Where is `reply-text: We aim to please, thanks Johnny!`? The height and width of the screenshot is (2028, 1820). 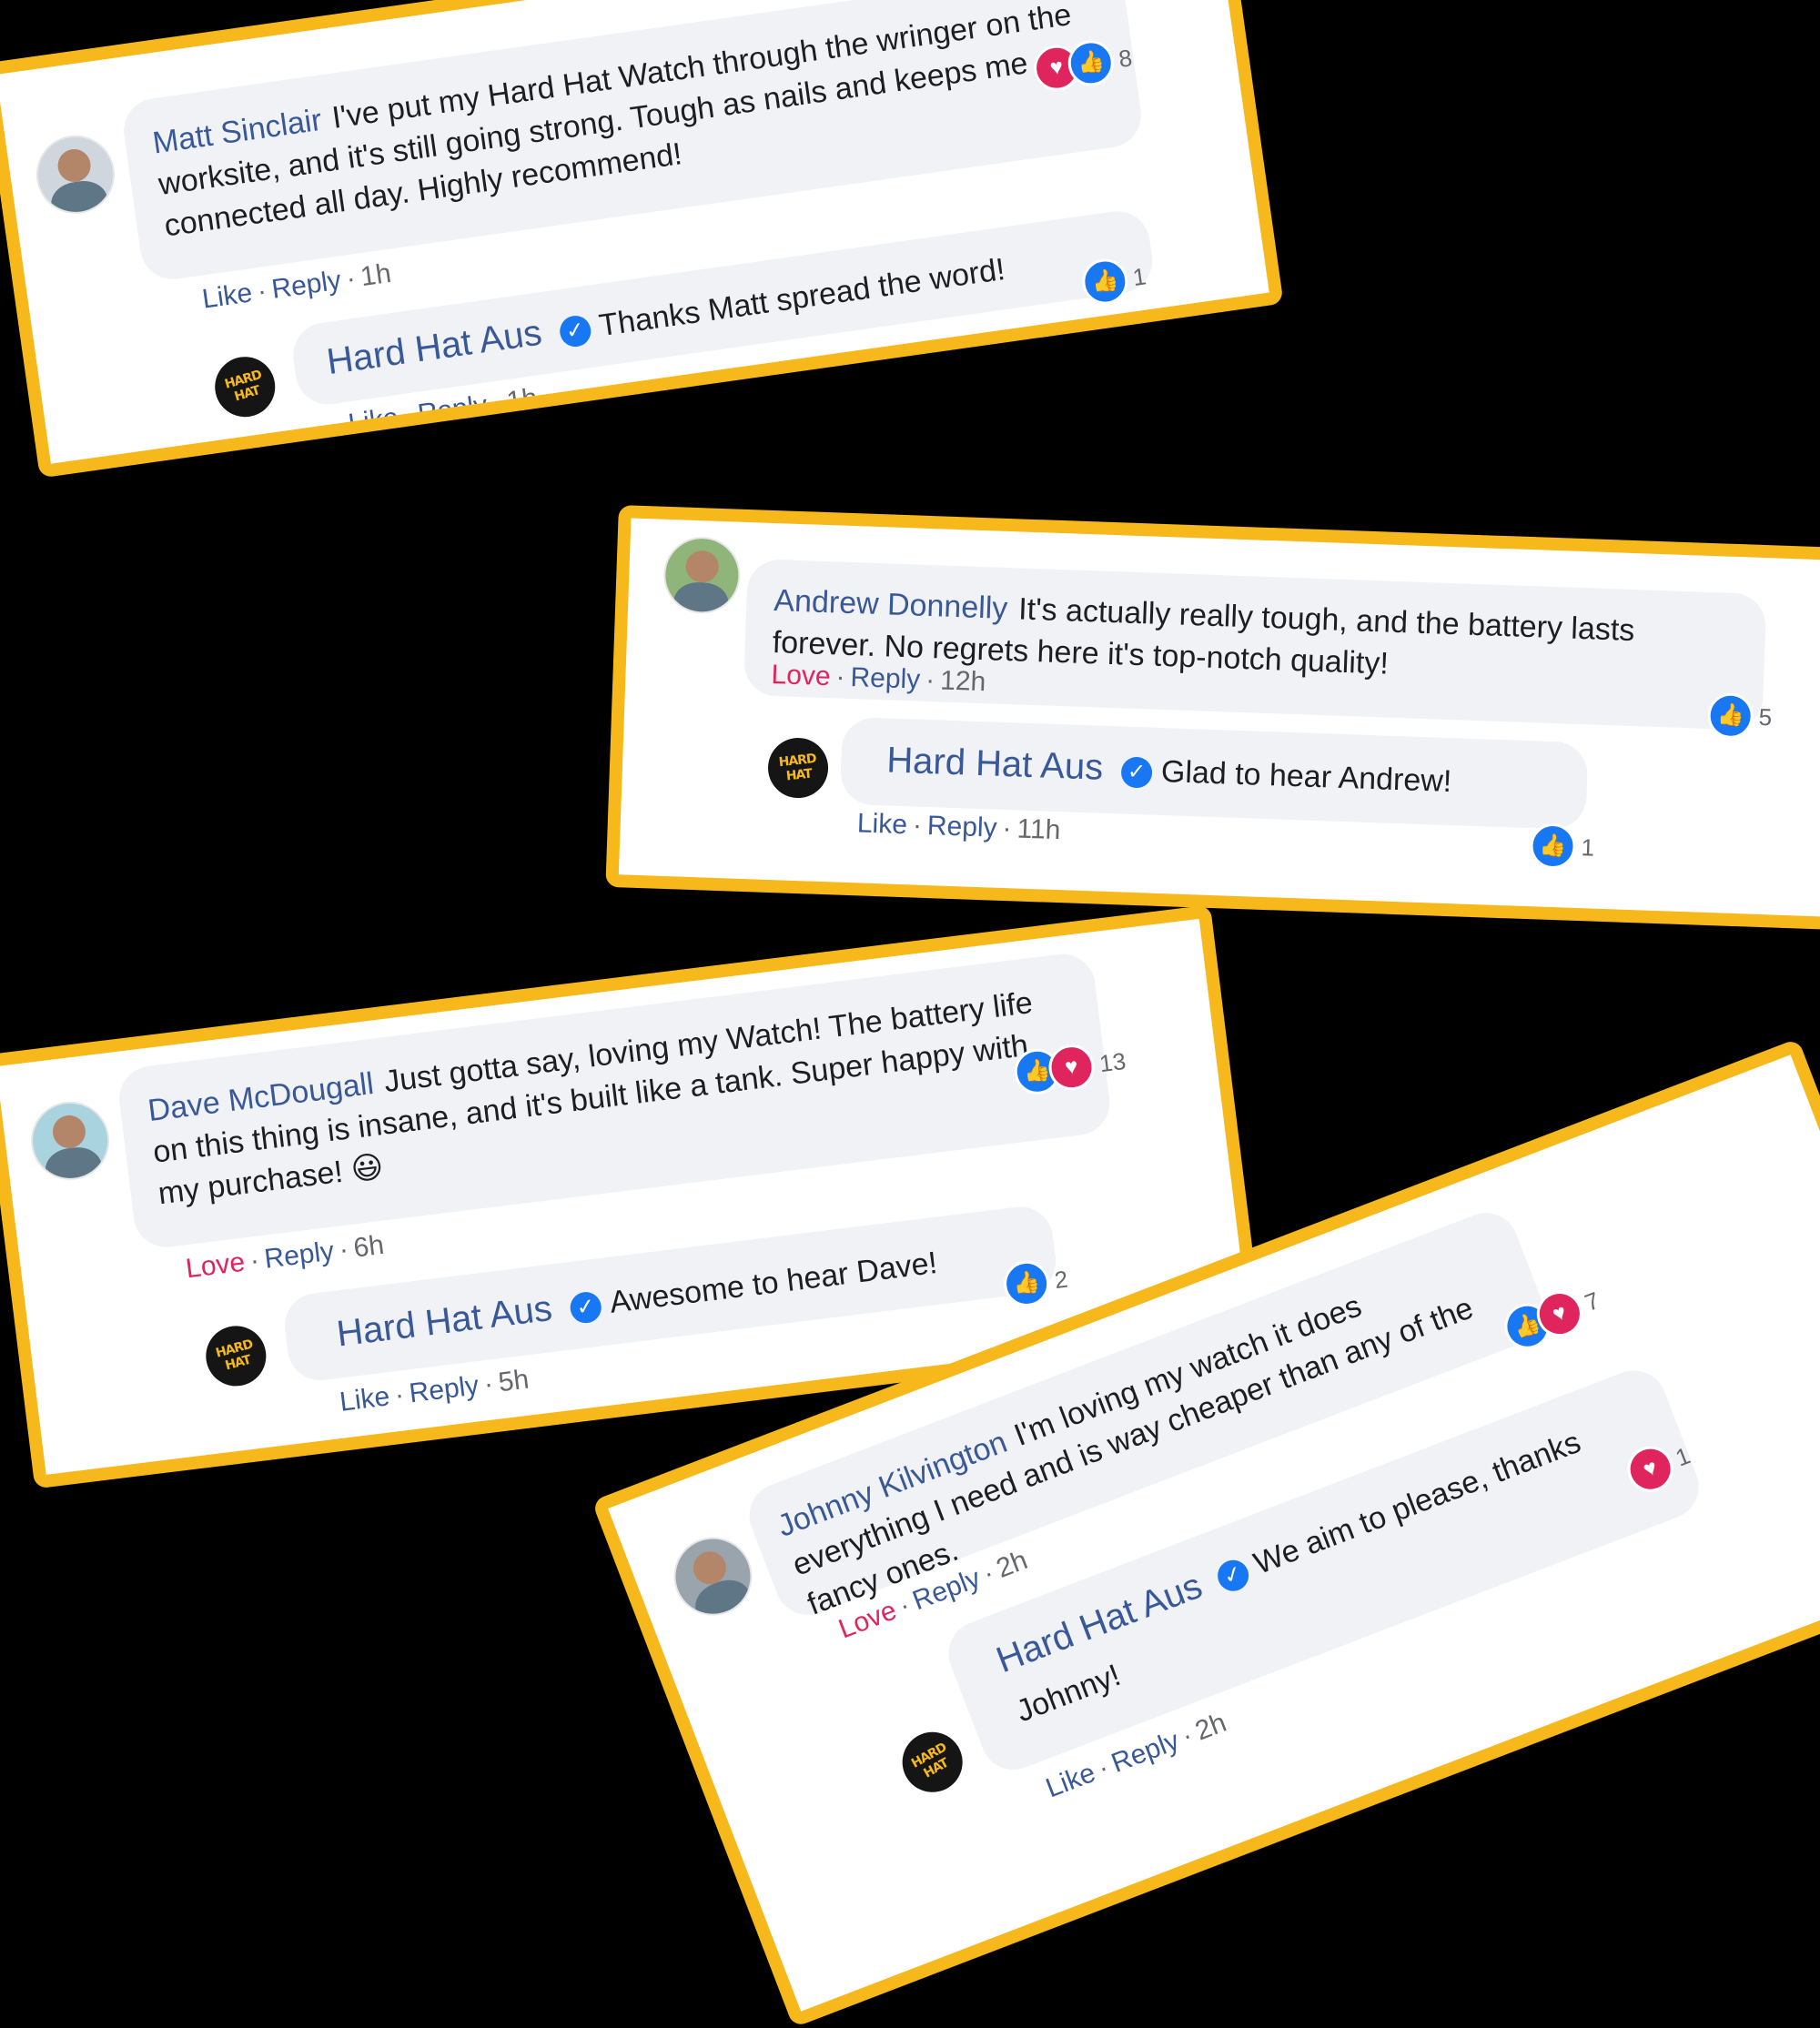 reply-text: We aim to please, thanks Johnny! is located at coordinates (1299, 1577).